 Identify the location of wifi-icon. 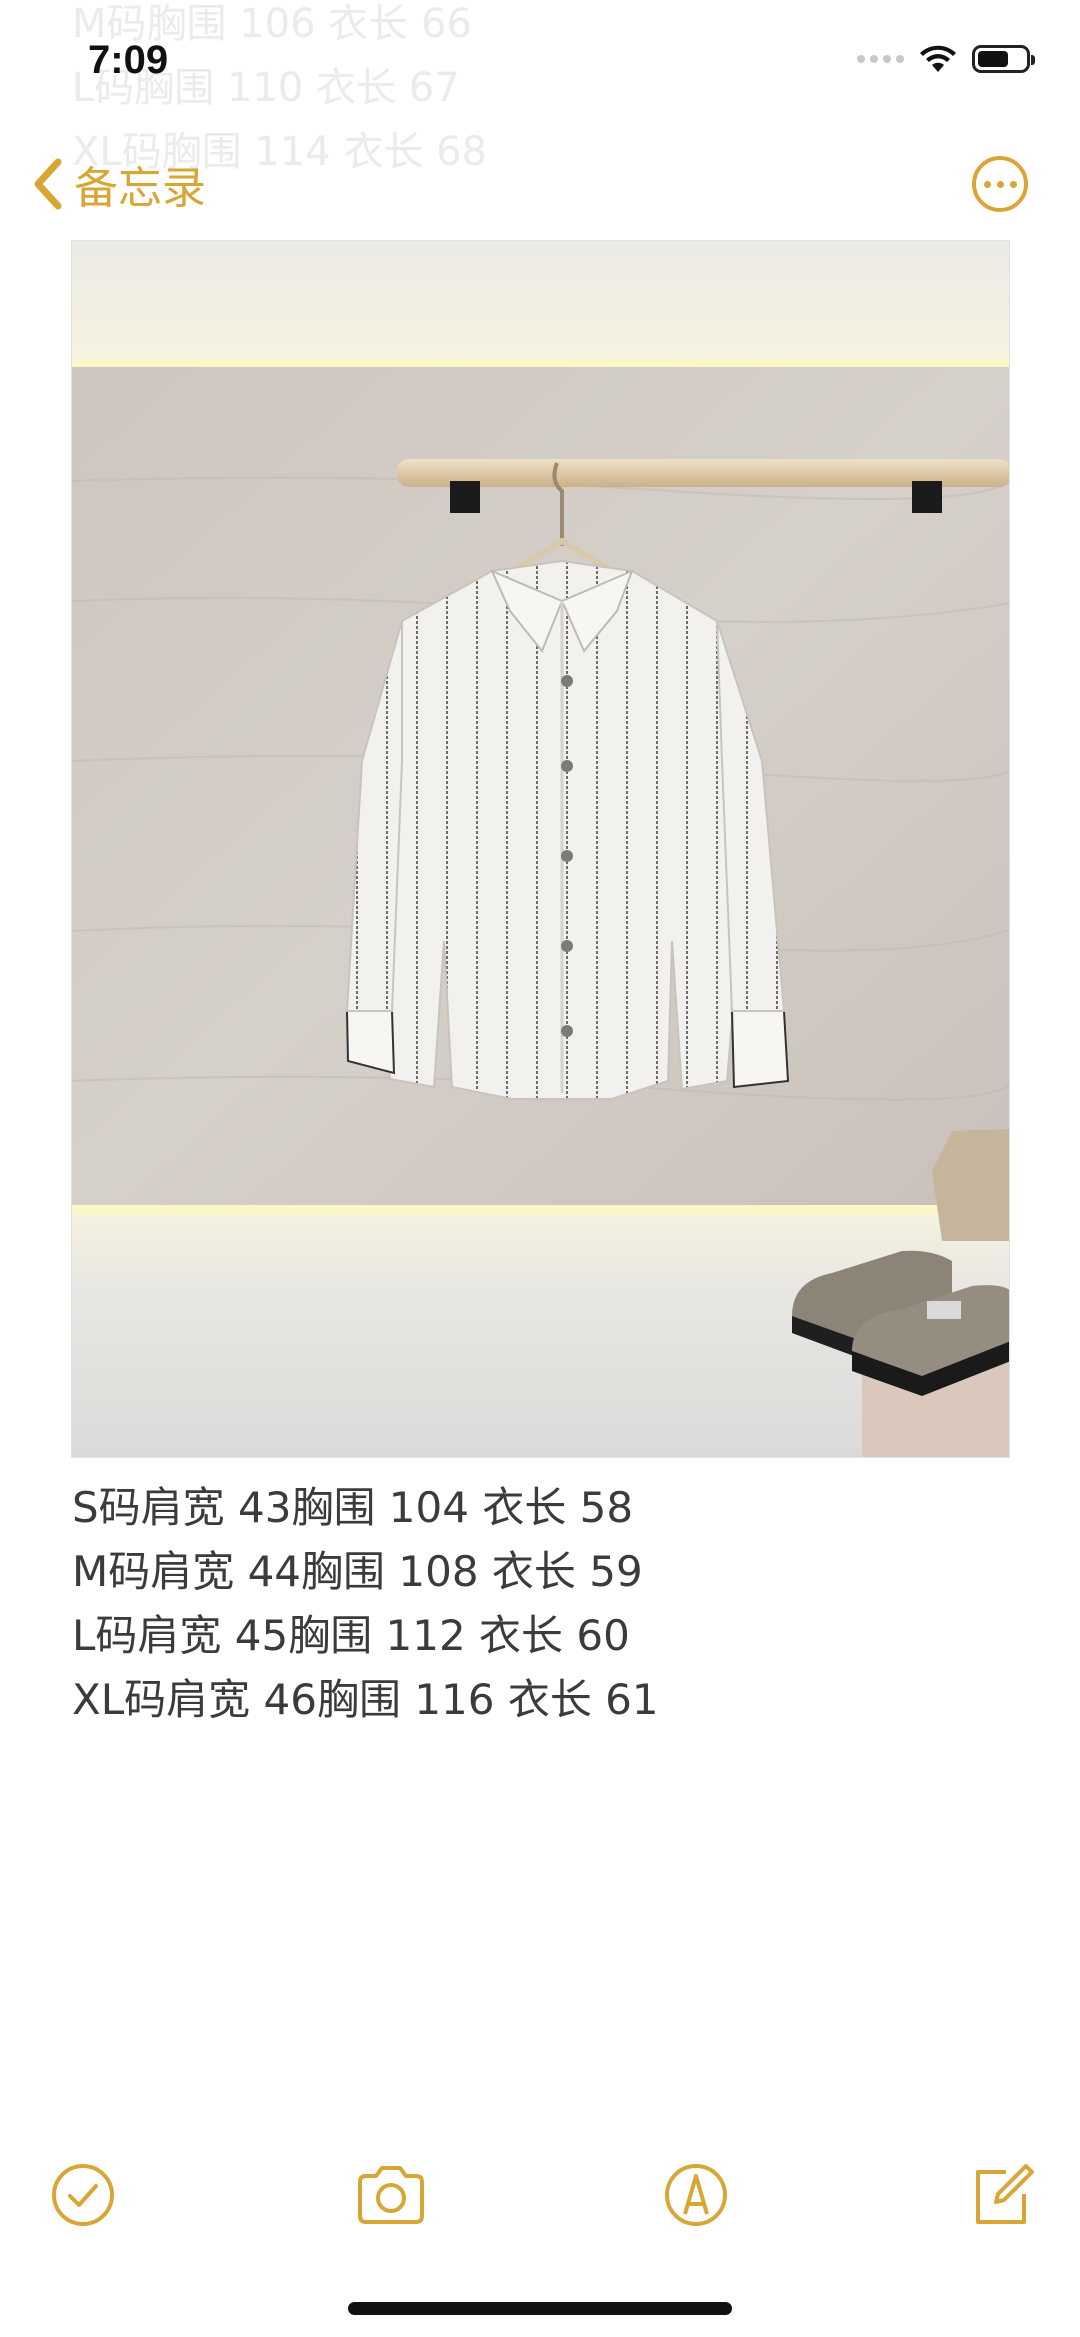
(938, 58).